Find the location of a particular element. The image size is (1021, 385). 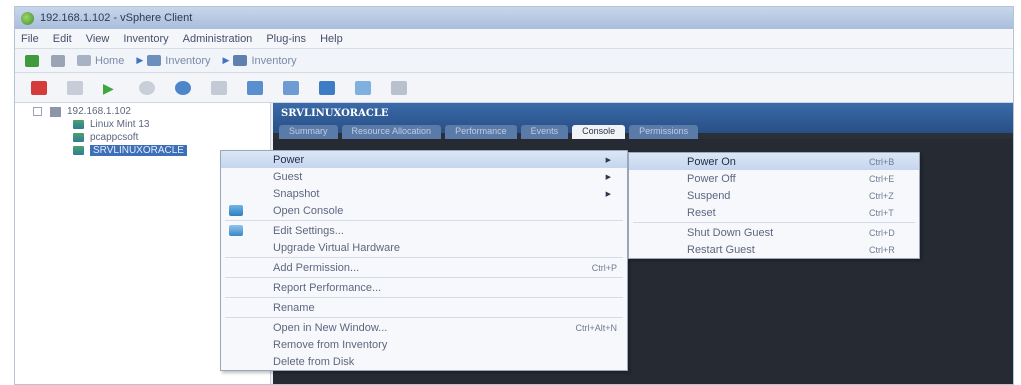

ctx-item-guest: Guest ▶ is located at coordinates (424, 176).